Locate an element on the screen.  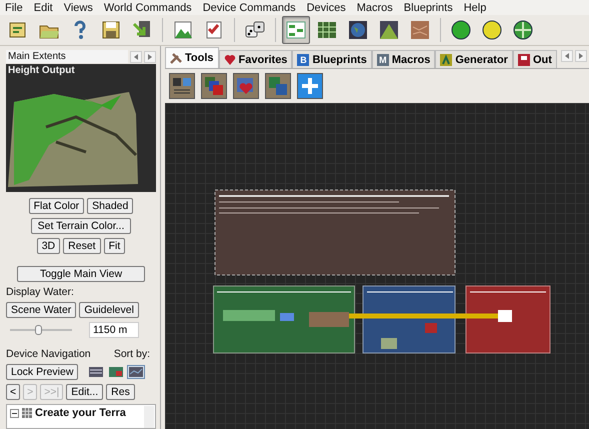
menu-item: Edit is located at coordinates (43, 8).